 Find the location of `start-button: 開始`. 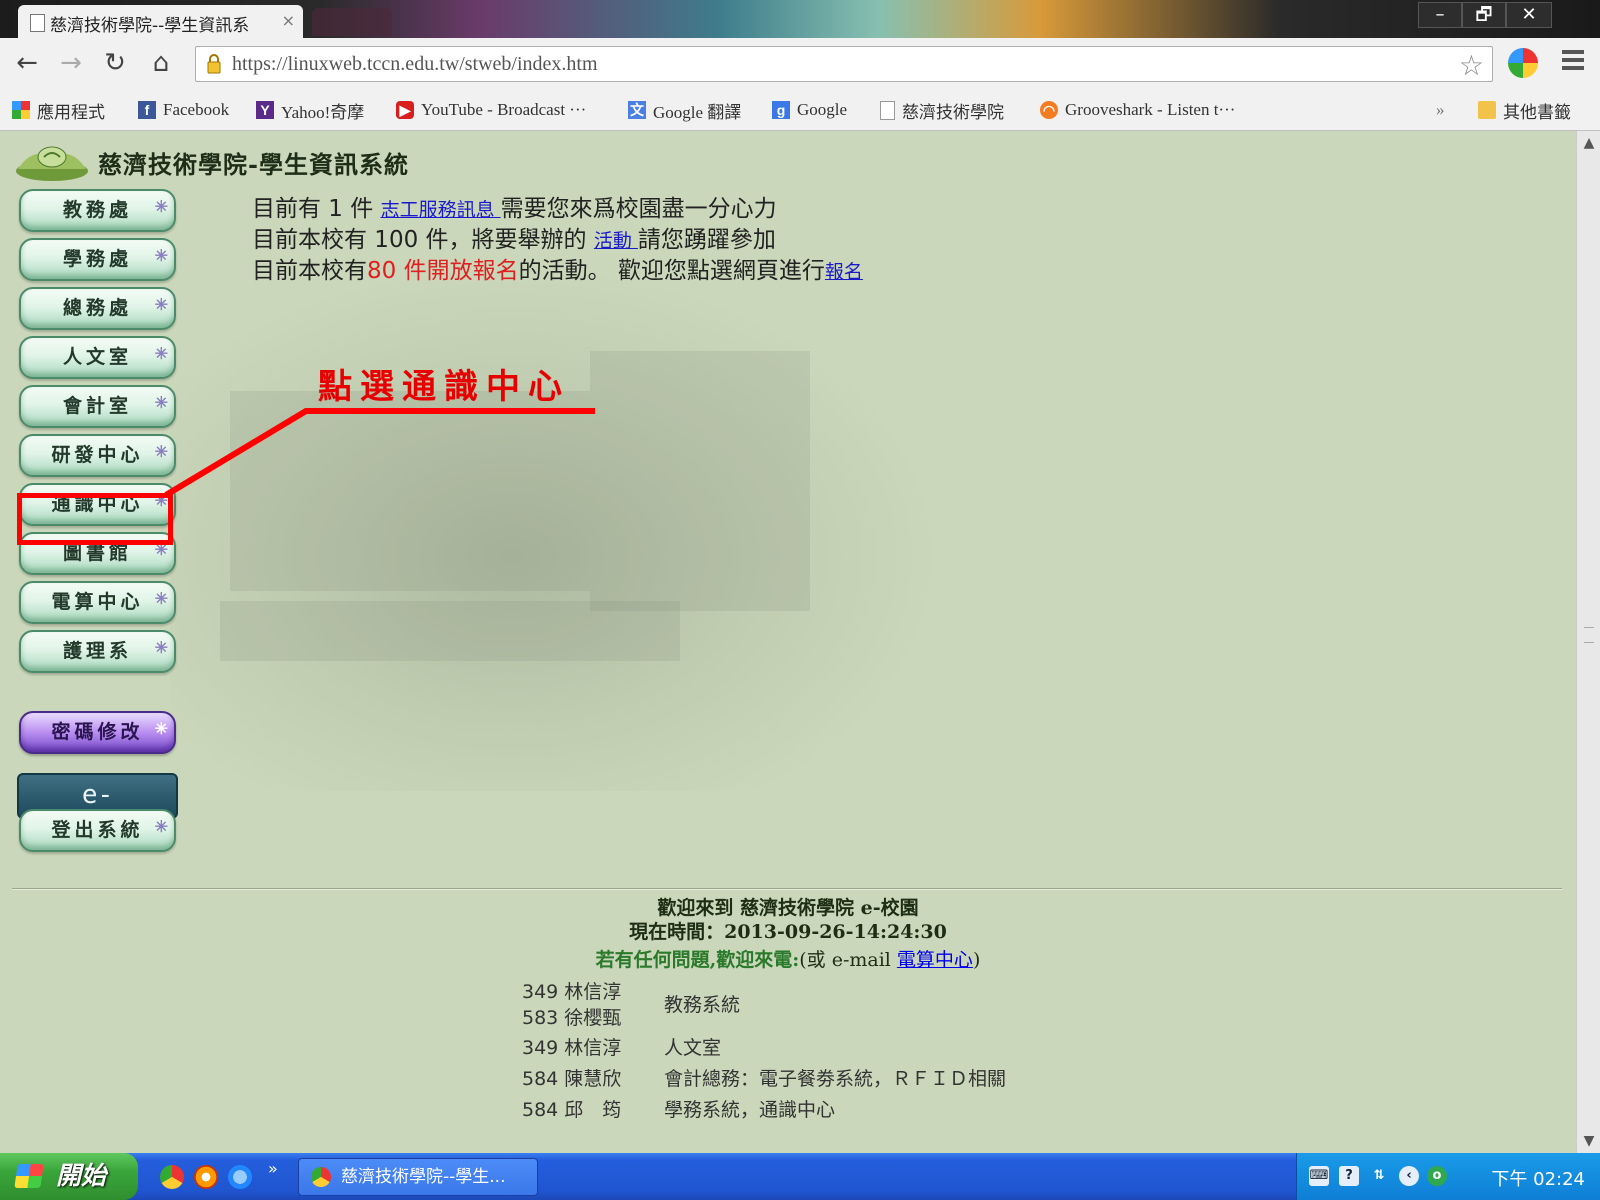

start-button: 開始 is located at coordinates (69, 1176).